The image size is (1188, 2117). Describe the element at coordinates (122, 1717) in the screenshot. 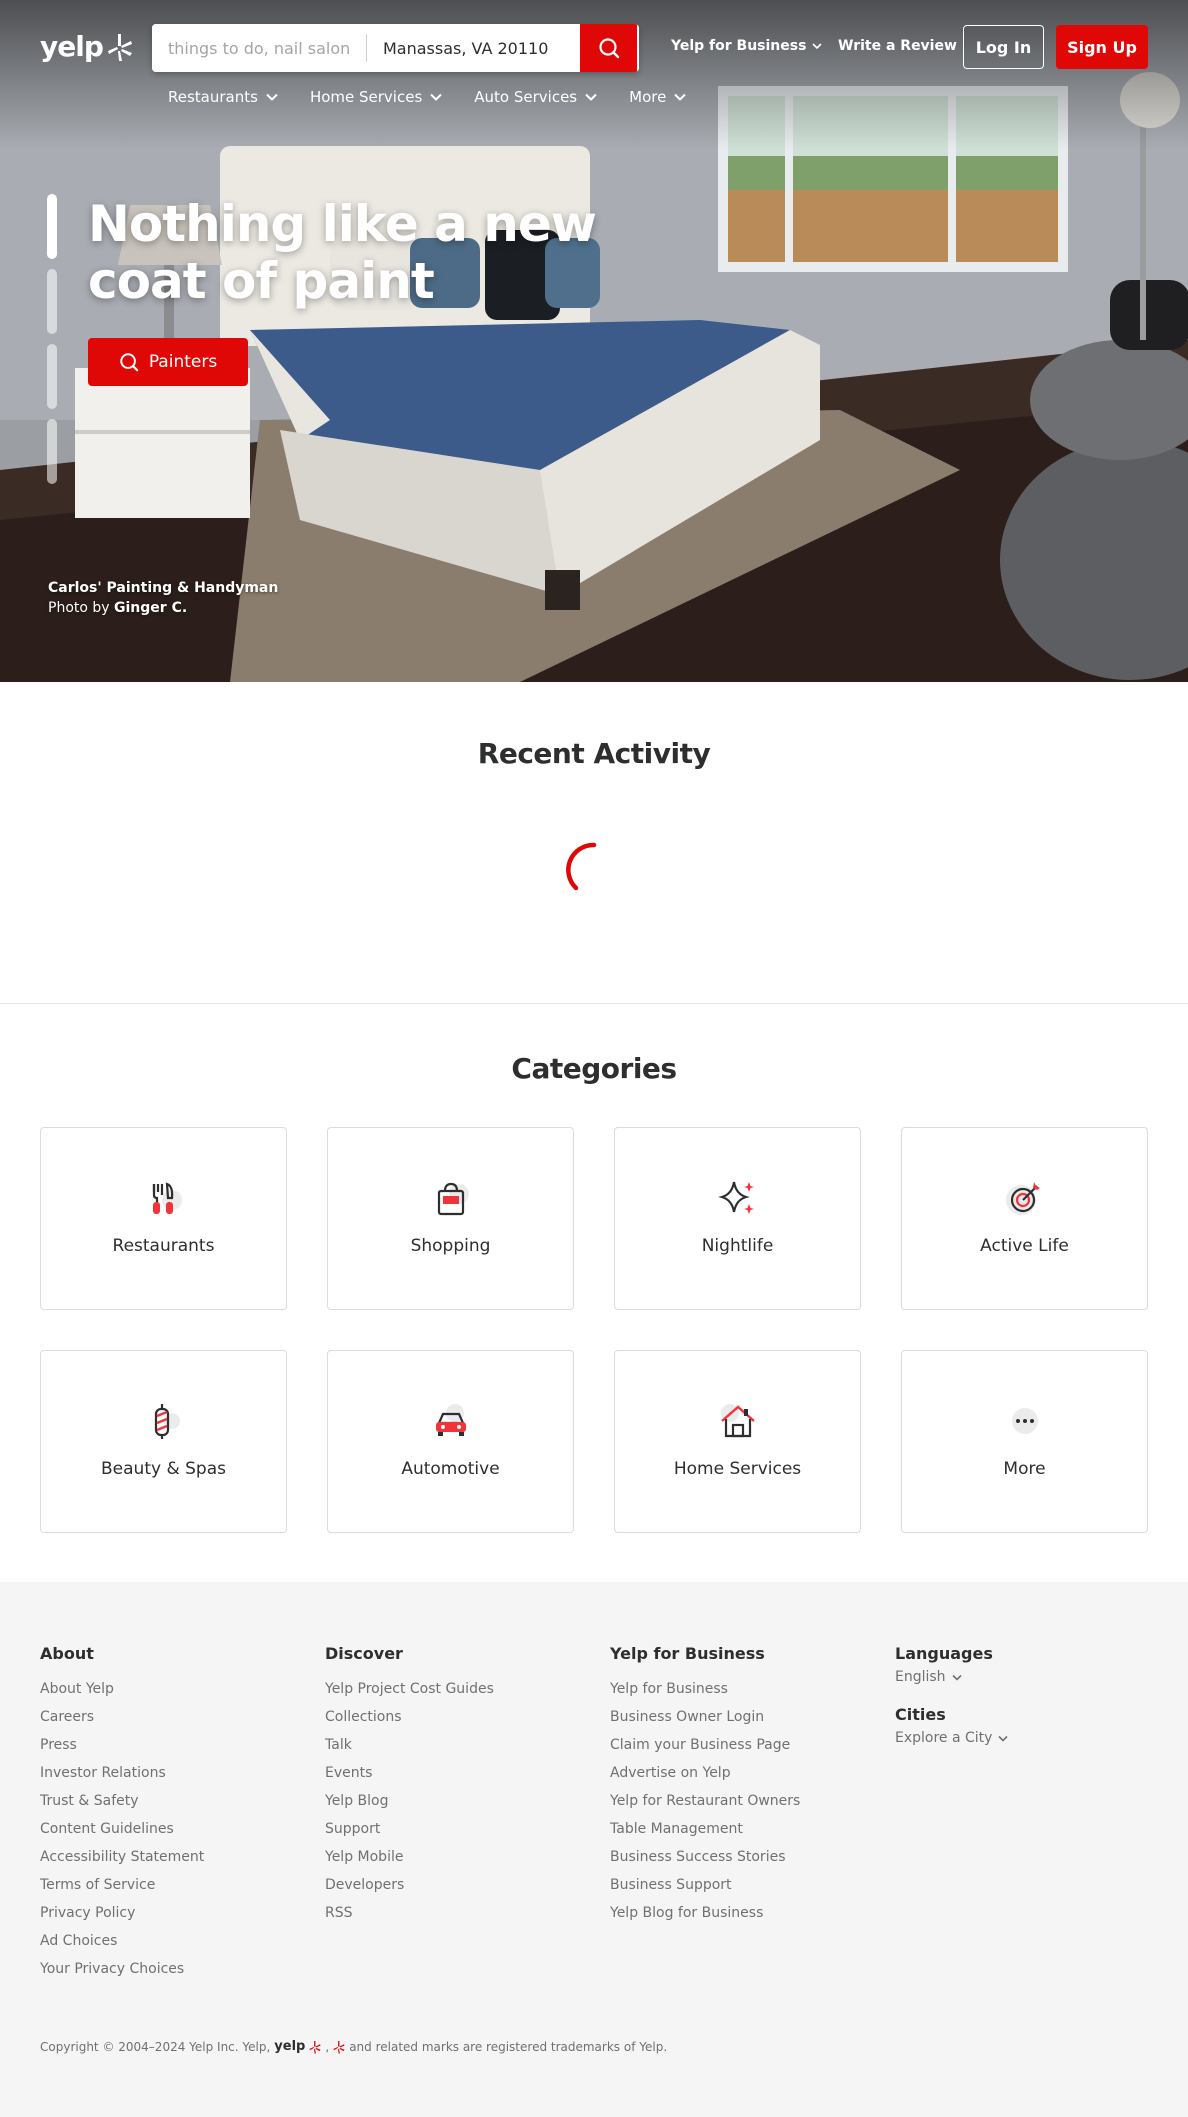

I see `footer-link: Careers` at that location.